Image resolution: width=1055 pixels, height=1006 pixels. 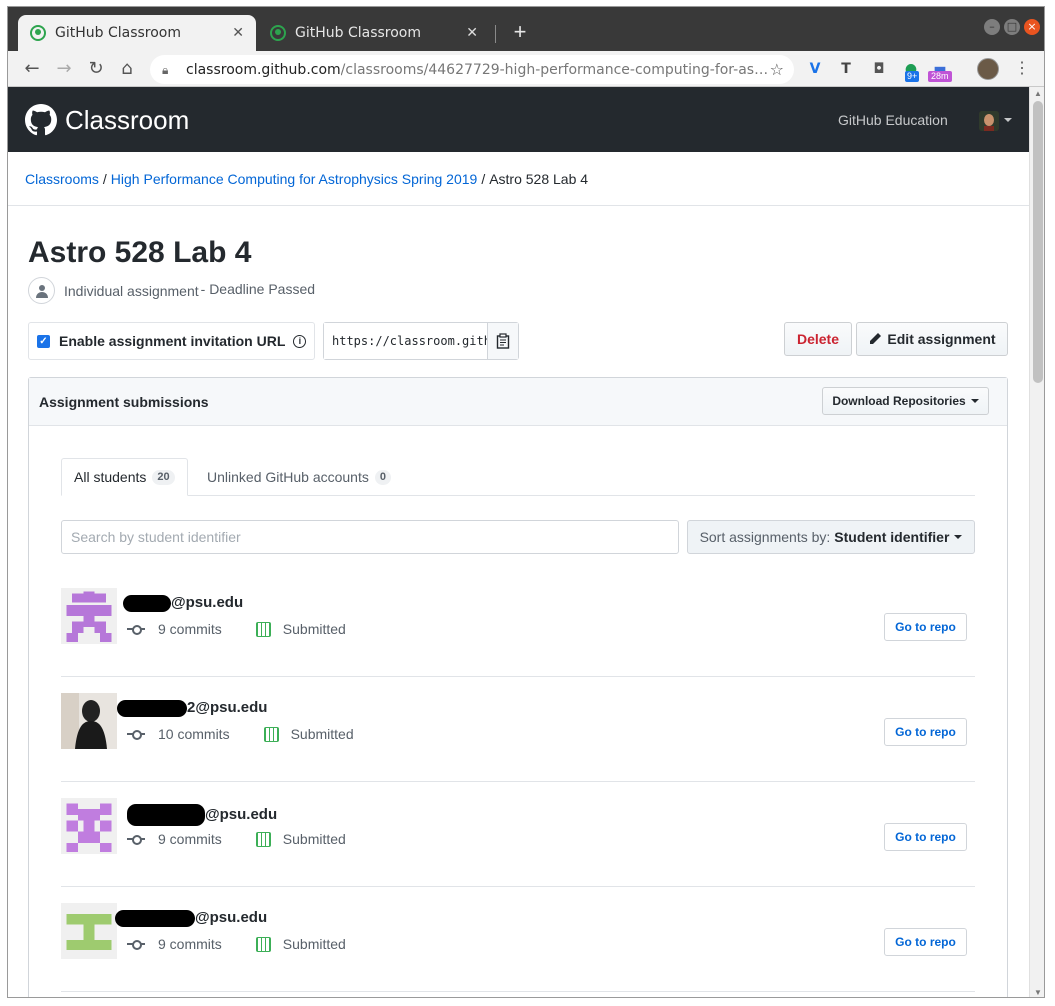 I want to click on site-header: Classroom GitHub Education, so click(x=518, y=119).